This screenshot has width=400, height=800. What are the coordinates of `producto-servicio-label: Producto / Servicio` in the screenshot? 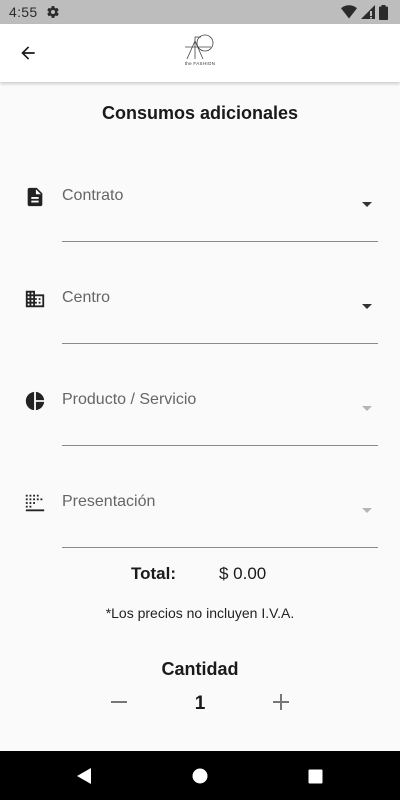 It's located at (129, 399).